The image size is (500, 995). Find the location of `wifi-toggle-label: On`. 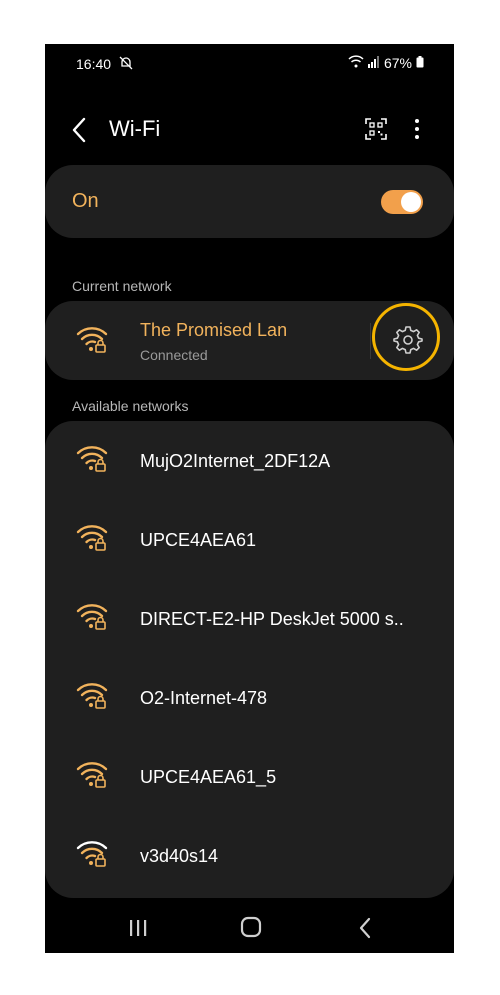

wifi-toggle-label: On is located at coordinates (85, 201).